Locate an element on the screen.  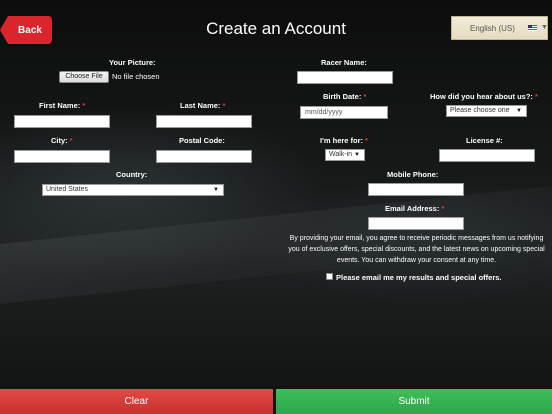
here-for-select: Walk-in ▼ is located at coordinates (345, 155).